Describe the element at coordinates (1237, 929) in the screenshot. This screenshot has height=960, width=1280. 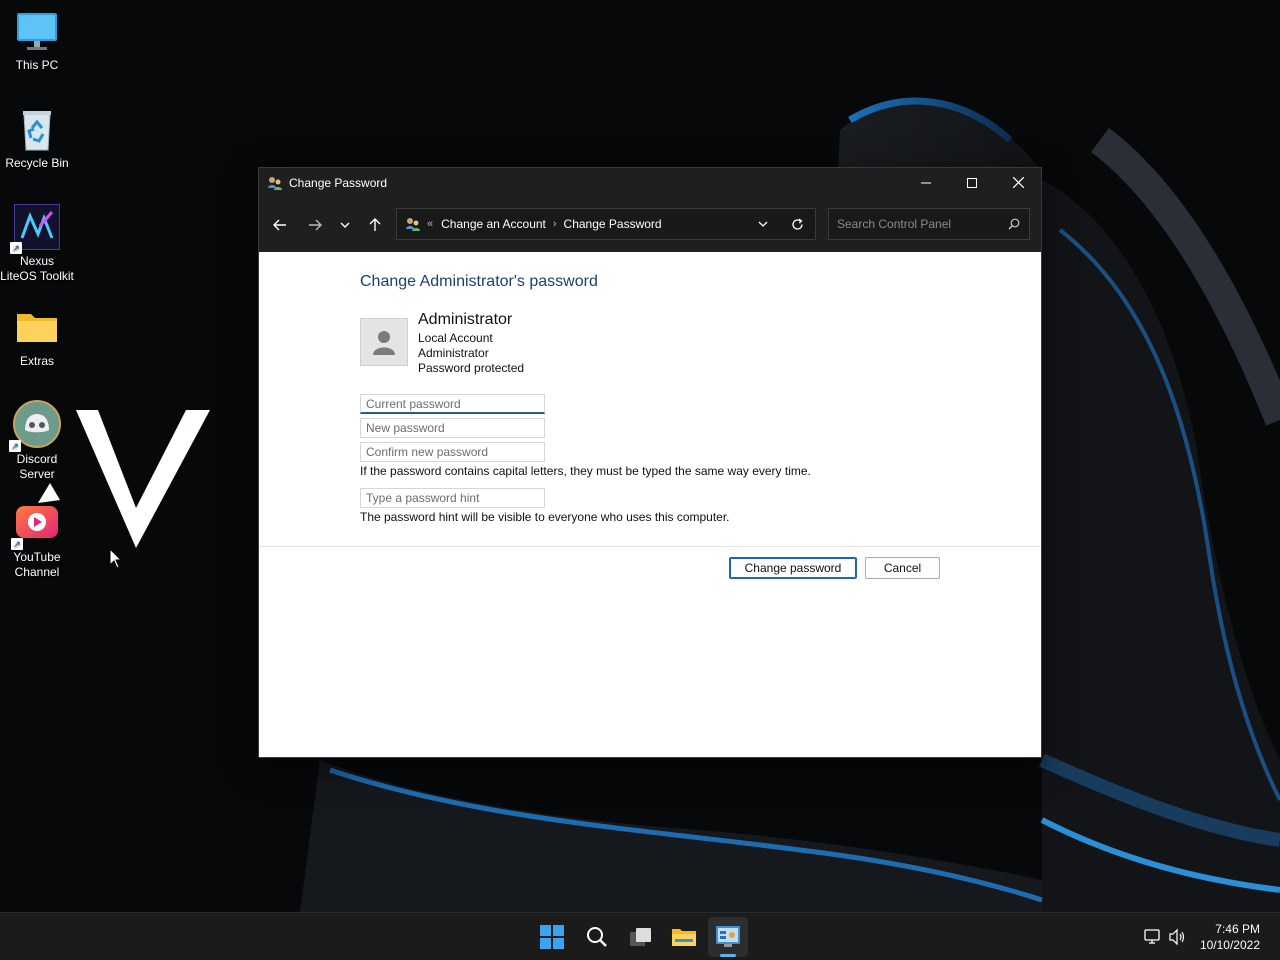
I see `clock-time: 7:46 PM` at that location.